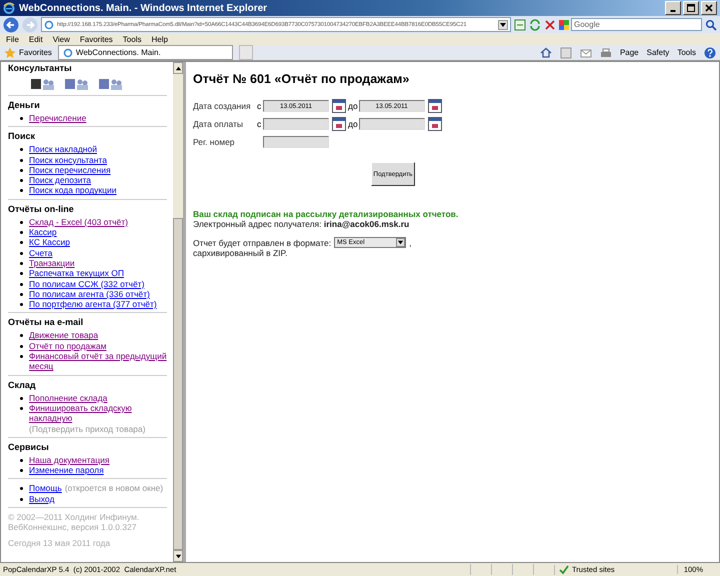  Describe the element at coordinates (503, 25) in the screenshot. I see `dropdown-arrow-icon` at that location.